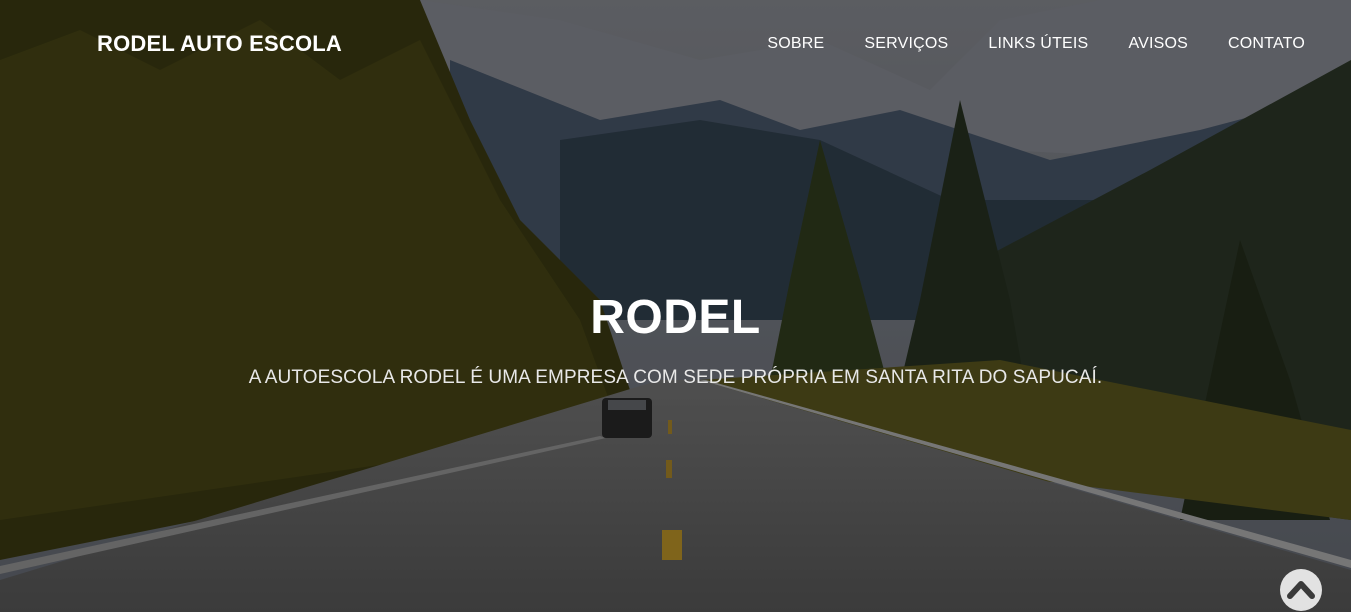 The height and width of the screenshot is (612, 1351). Describe the element at coordinates (219, 44) in the screenshot. I see `brand-logo-text: RODEL AUTO ESCOLA` at that location.